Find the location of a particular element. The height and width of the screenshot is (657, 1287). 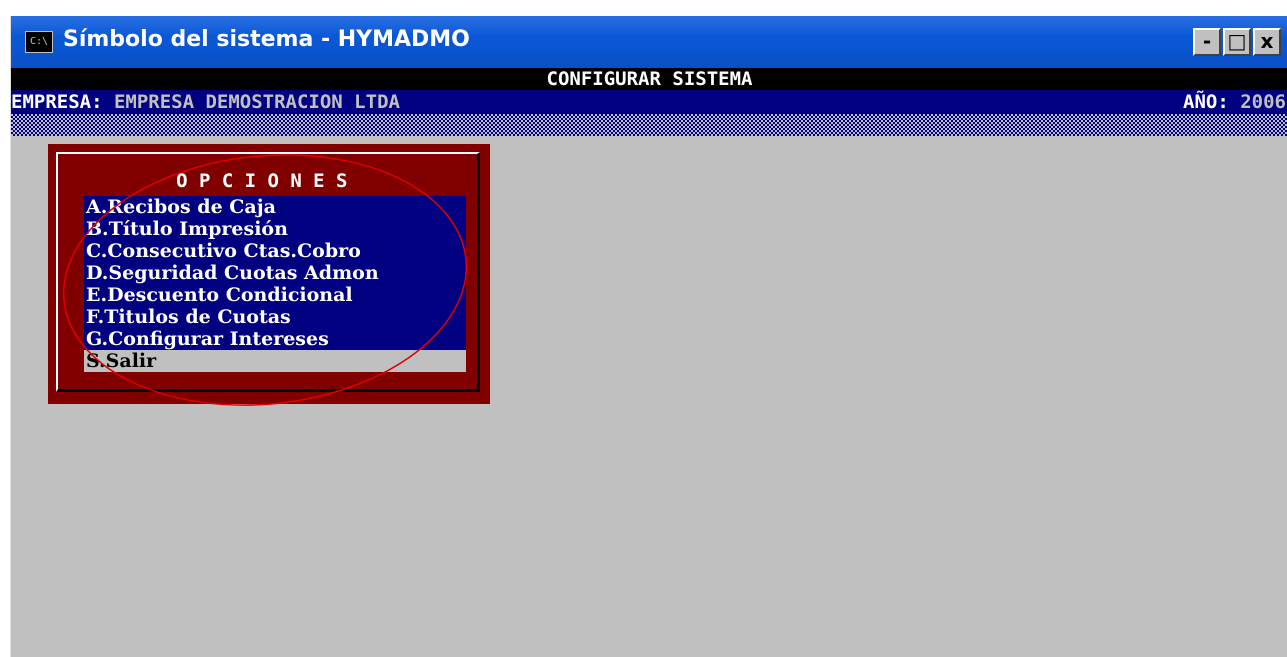

screen-title: CONFIGURAR SISTEMA is located at coordinates (649, 79).